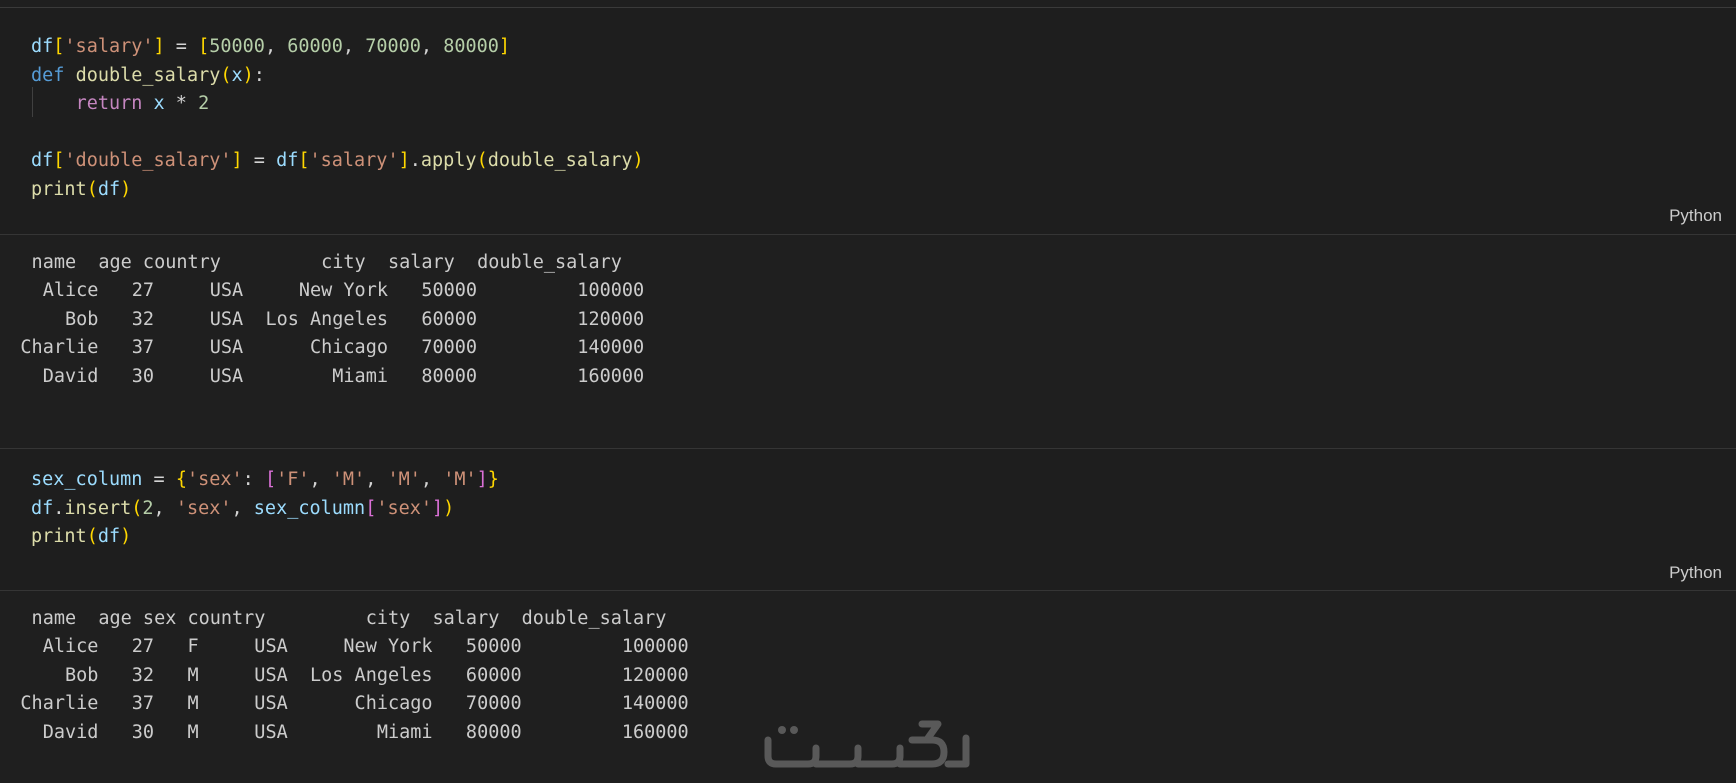 Image resolution: width=1736 pixels, height=783 pixels. I want to click on code-line: return x * 2, so click(120, 104).